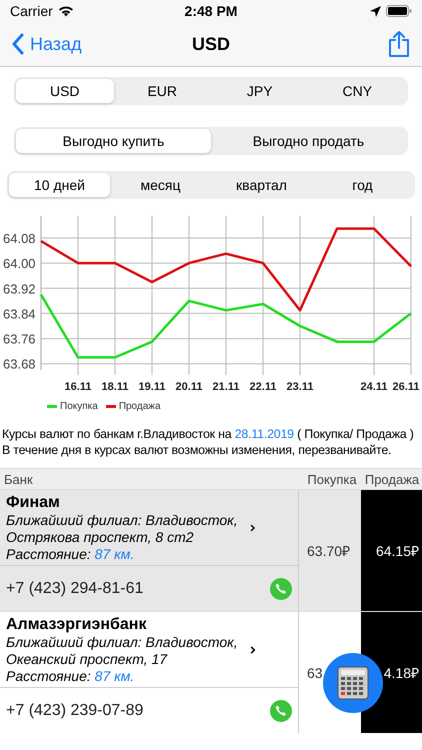 This screenshot has height=750, width=422. I want to click on axis-label: 24.11, so click(374, 387).